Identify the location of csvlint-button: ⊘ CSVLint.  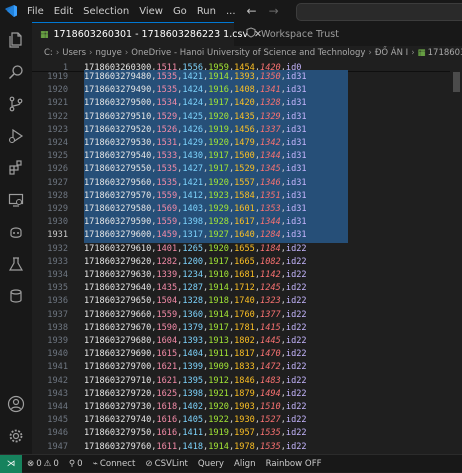
(166, 464).